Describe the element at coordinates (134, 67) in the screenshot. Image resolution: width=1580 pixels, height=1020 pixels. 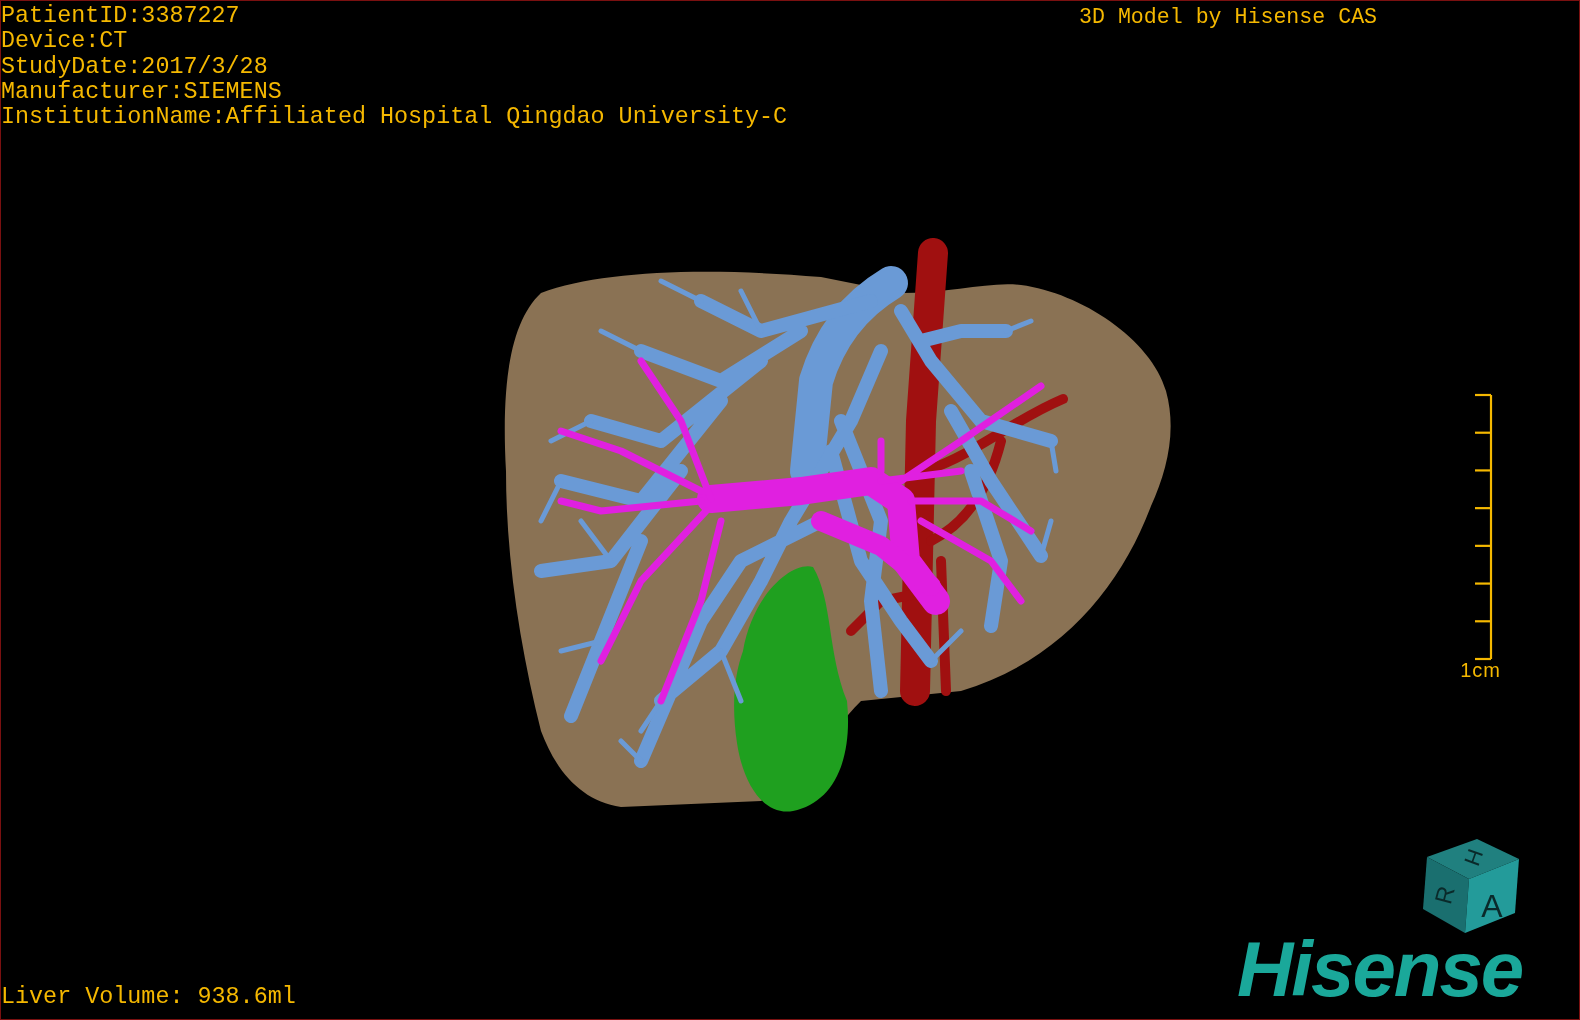
I see `patient-info-line: StudyDate:2017/3/28` at that location.